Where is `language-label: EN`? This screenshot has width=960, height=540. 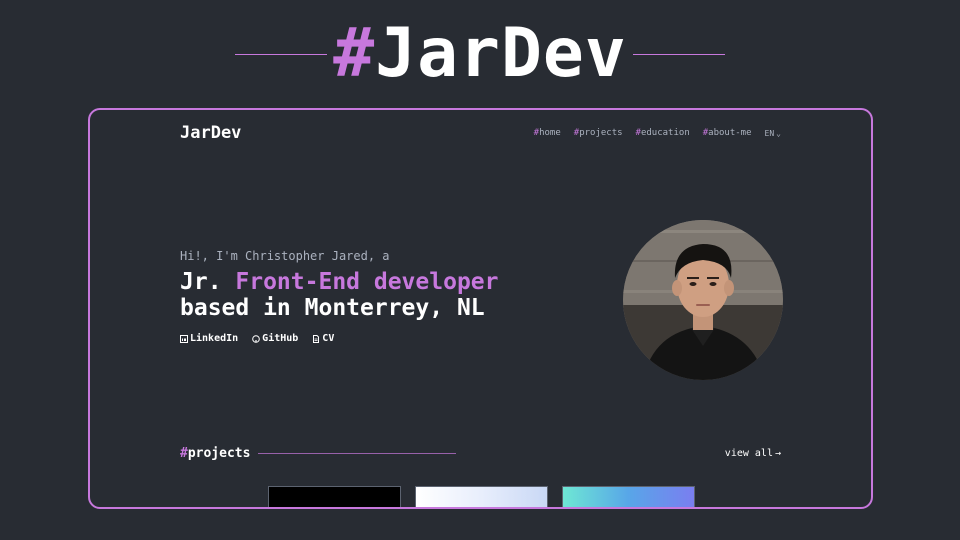
language-label: EN is located at coordinates (769, 133).